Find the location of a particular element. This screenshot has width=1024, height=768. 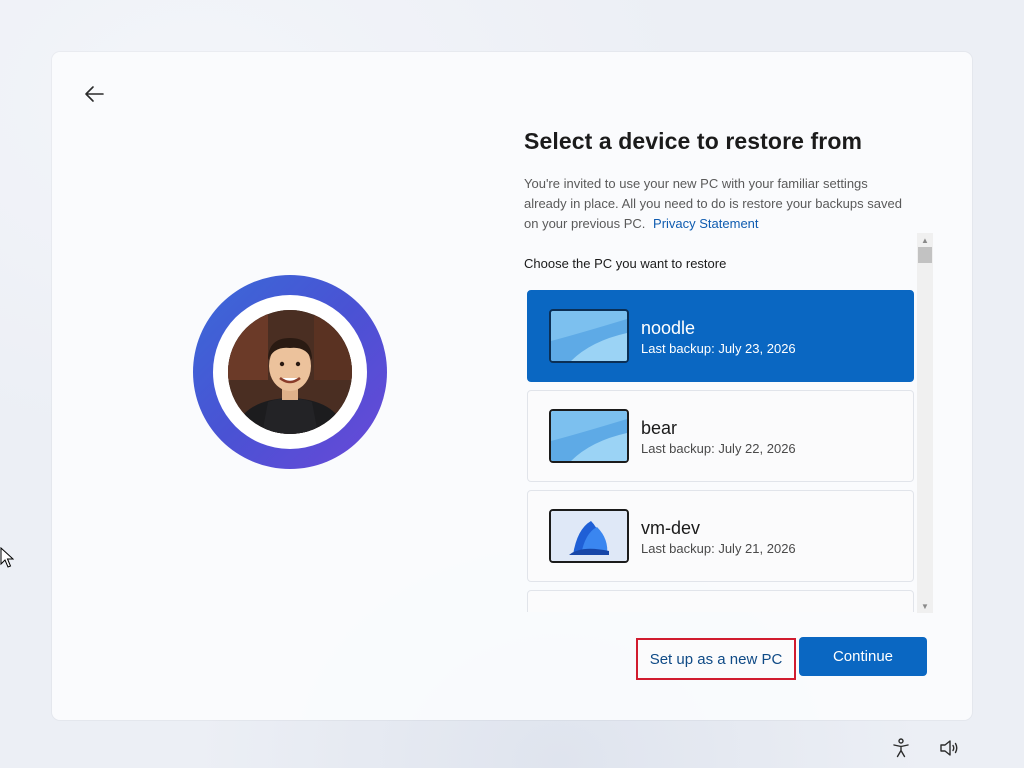

back-button is located at coordinates (94, 94).